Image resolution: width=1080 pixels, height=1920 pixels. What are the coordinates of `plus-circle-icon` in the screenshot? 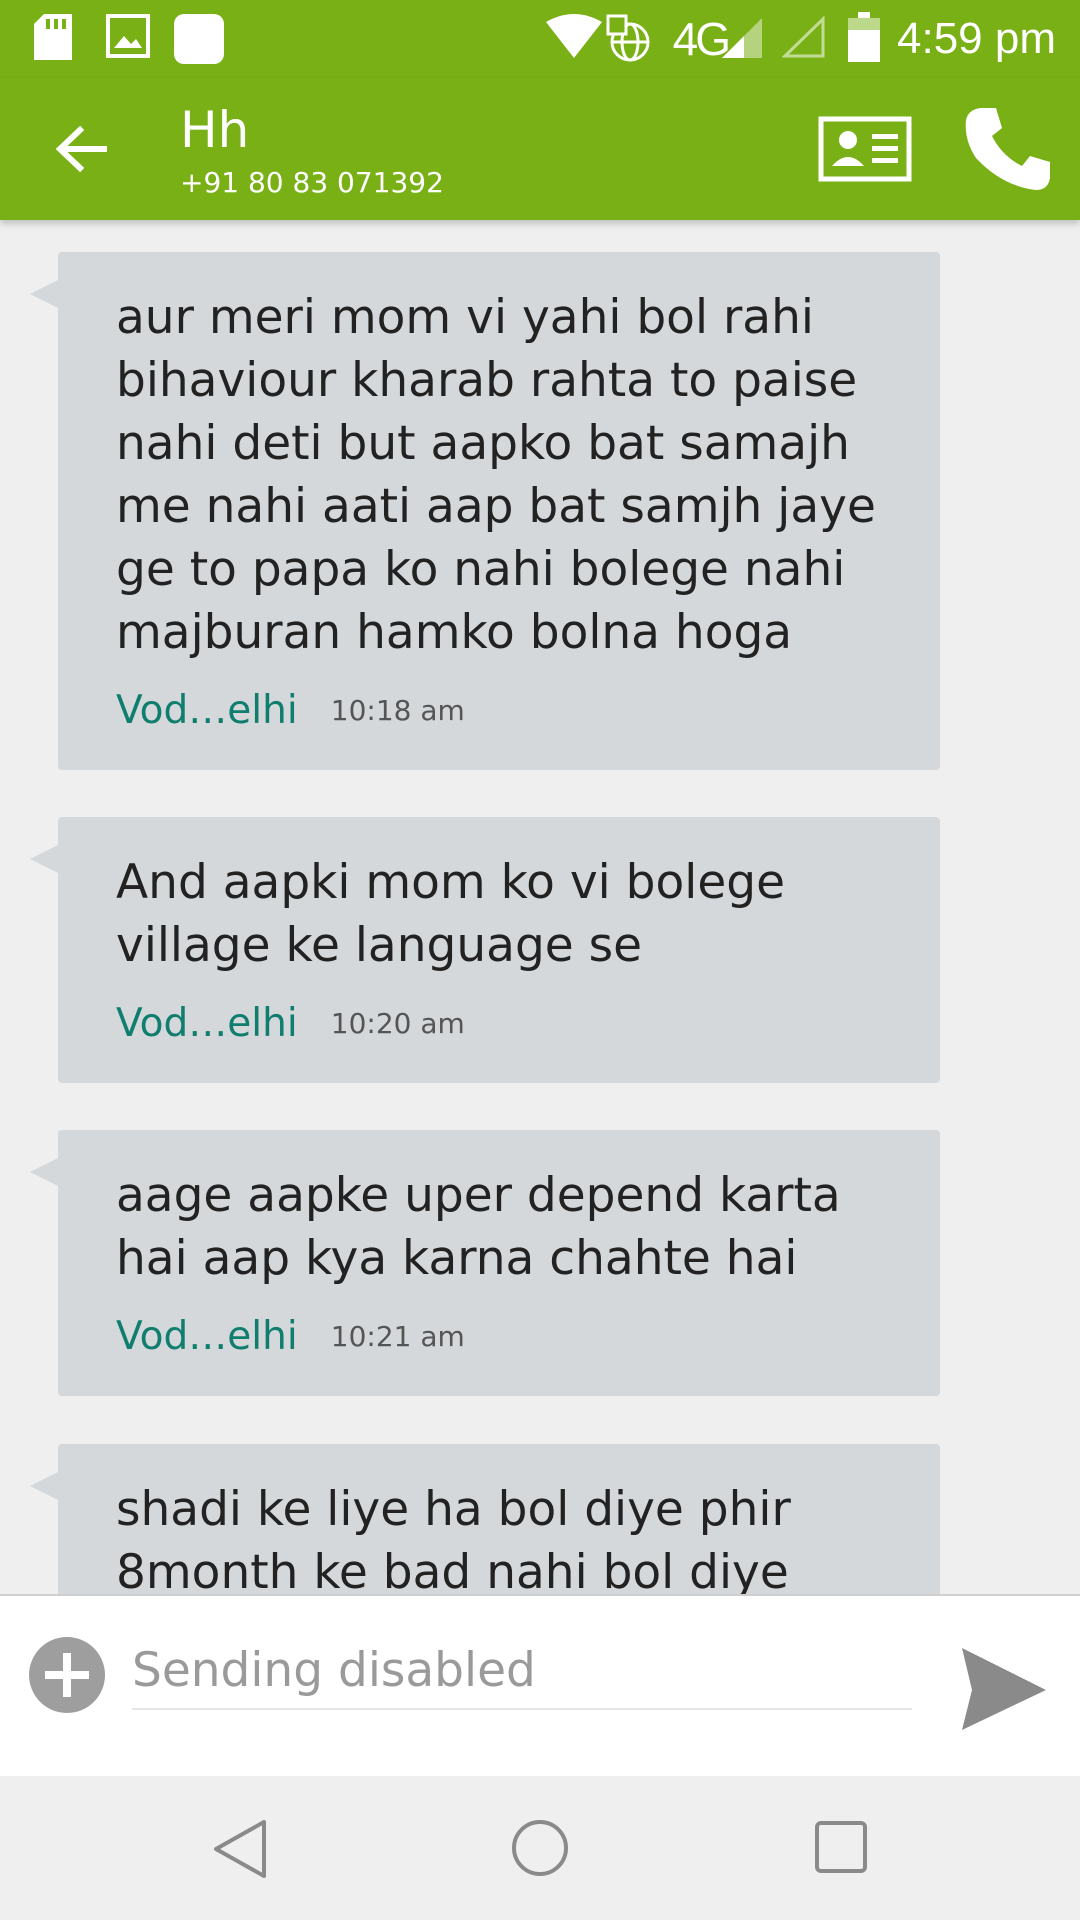 It's located at (67, 1675).